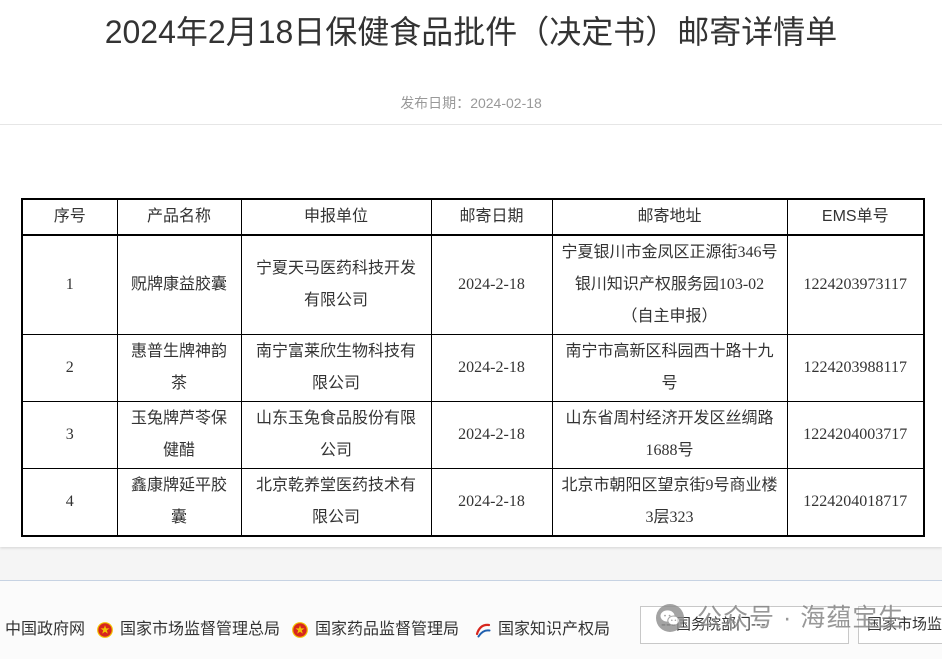 Image resolution: width=942 pixels, height=659 pixels. What do you see at coordinates (179, 368) in the screenshot?
I see `cell-product: 惠普生牌神韵茶` at bounding box center [179, 368].